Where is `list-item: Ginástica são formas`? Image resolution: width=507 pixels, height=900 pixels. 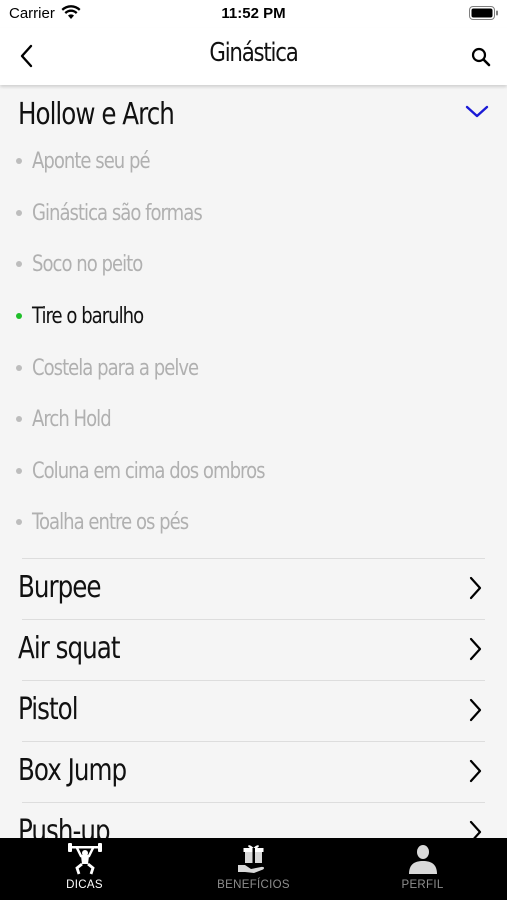 list-item: Ginástica são formas is located at coordinates (127, 213).